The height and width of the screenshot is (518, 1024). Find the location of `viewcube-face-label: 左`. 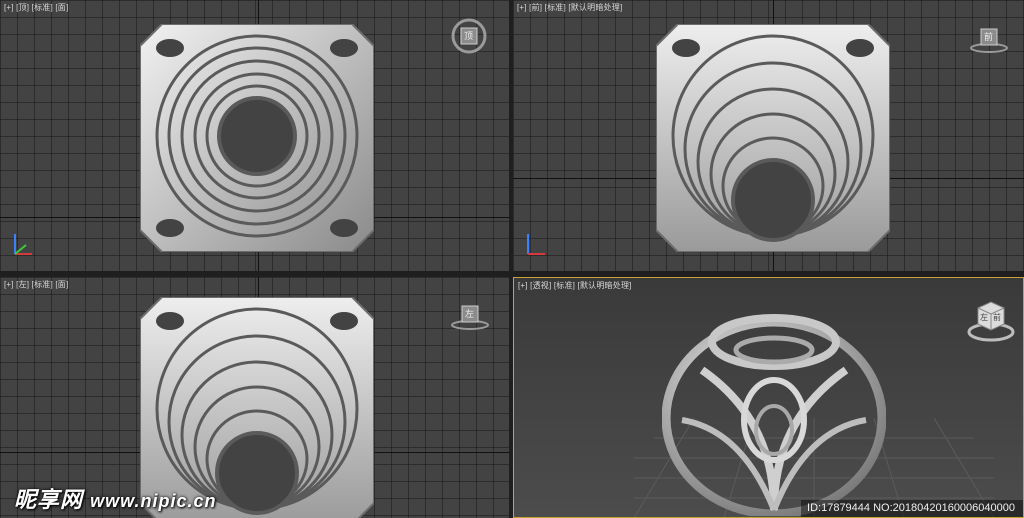

viewcube-face-label: 左 is located at coordinates (470, 314).